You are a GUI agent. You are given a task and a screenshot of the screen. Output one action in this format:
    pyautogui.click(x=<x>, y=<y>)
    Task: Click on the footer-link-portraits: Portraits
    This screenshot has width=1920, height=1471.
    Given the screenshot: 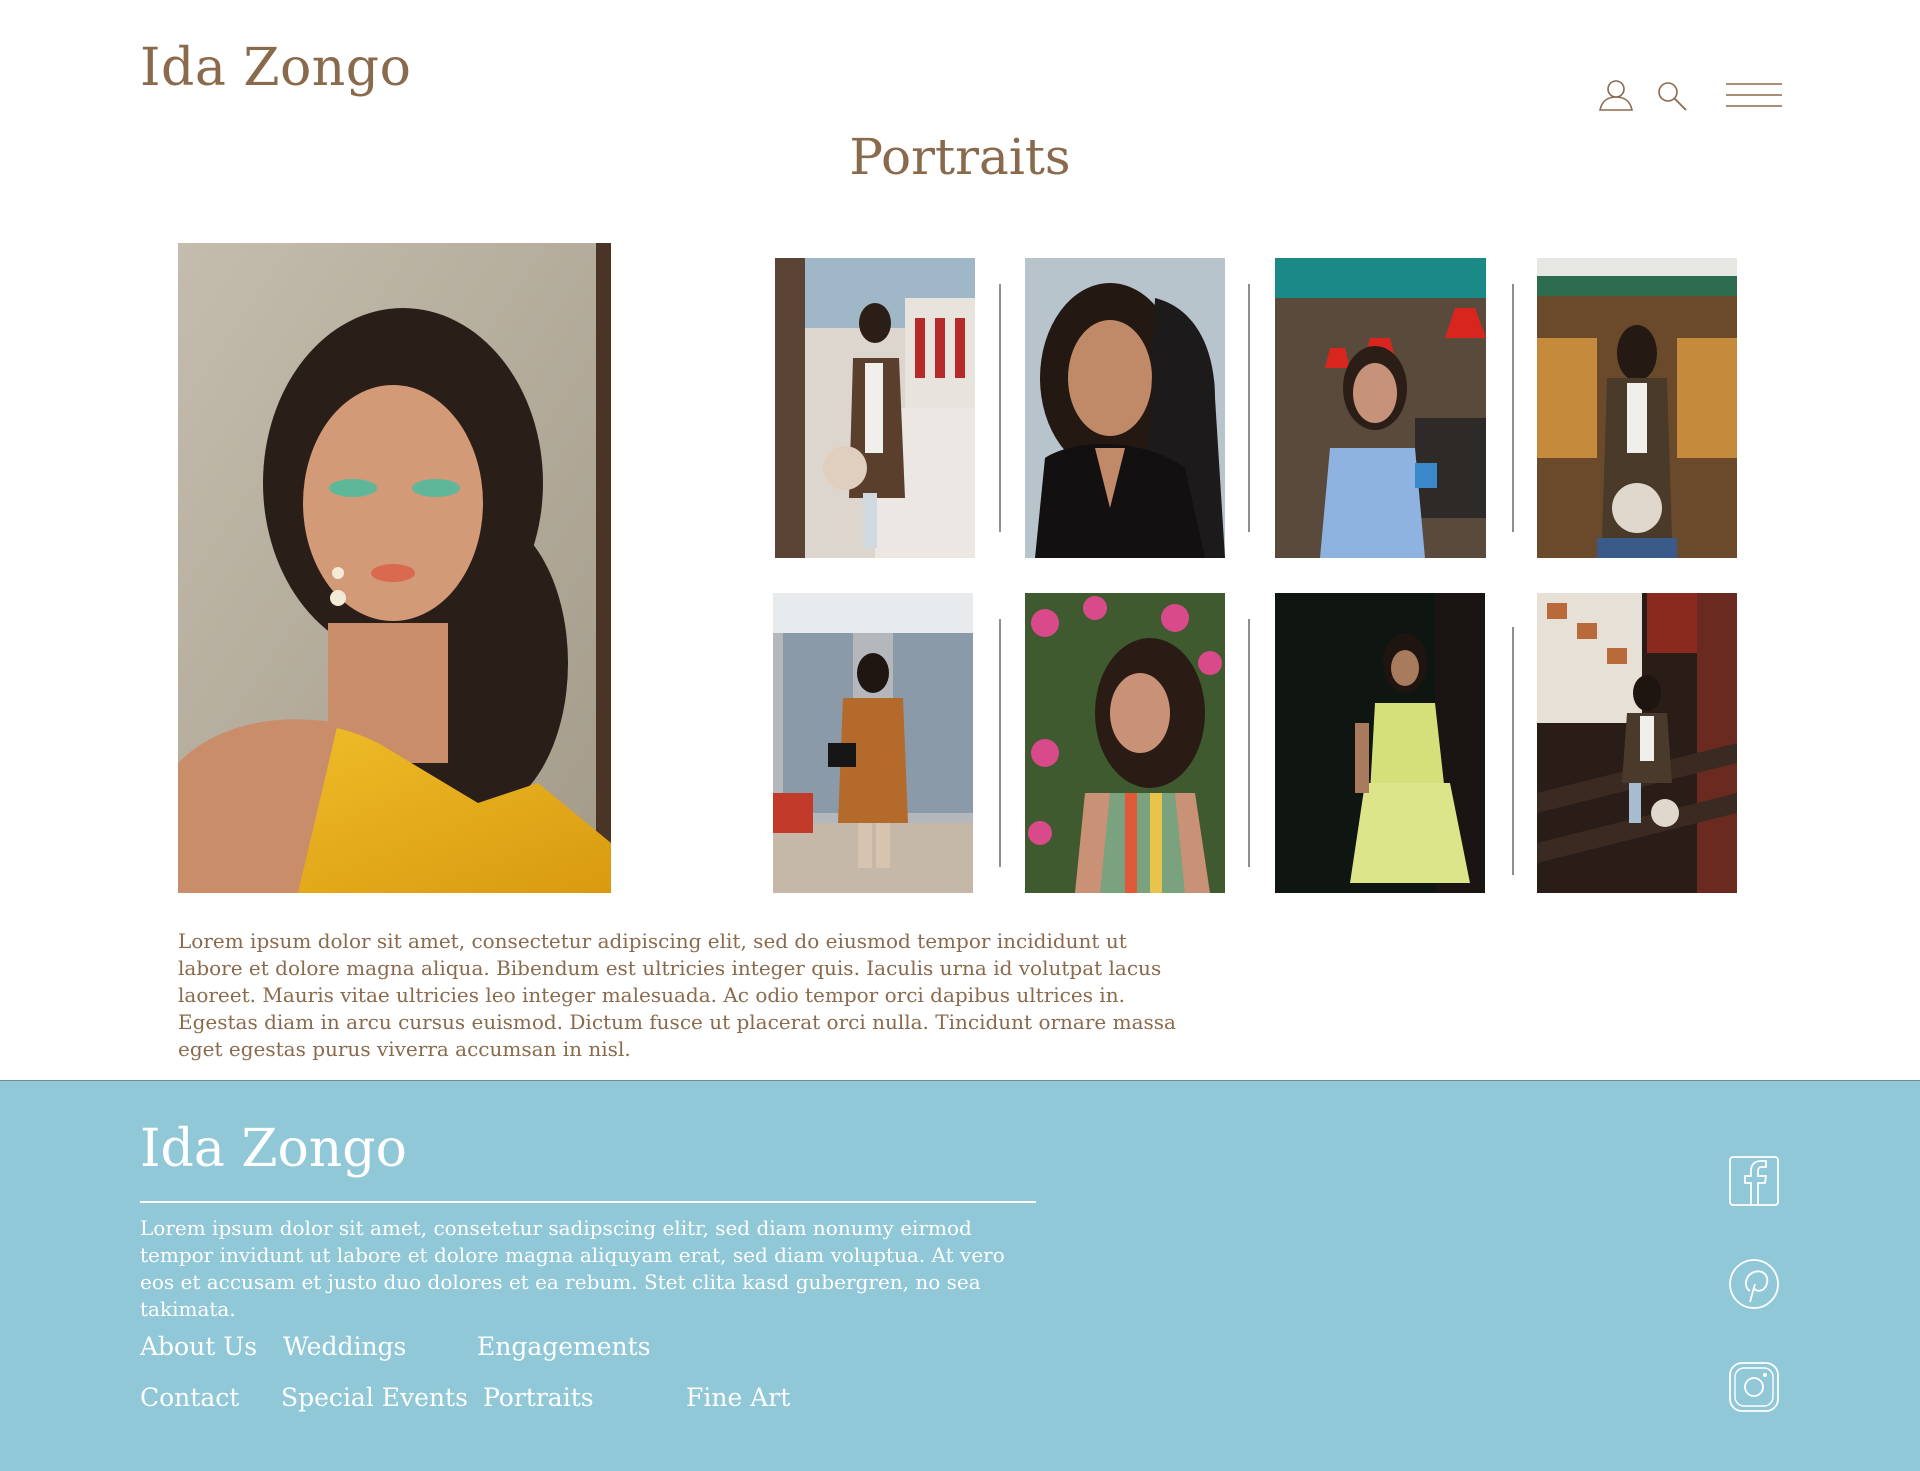 What is the action you would take?
    pyautogui.click(x=538, y=1397)
    